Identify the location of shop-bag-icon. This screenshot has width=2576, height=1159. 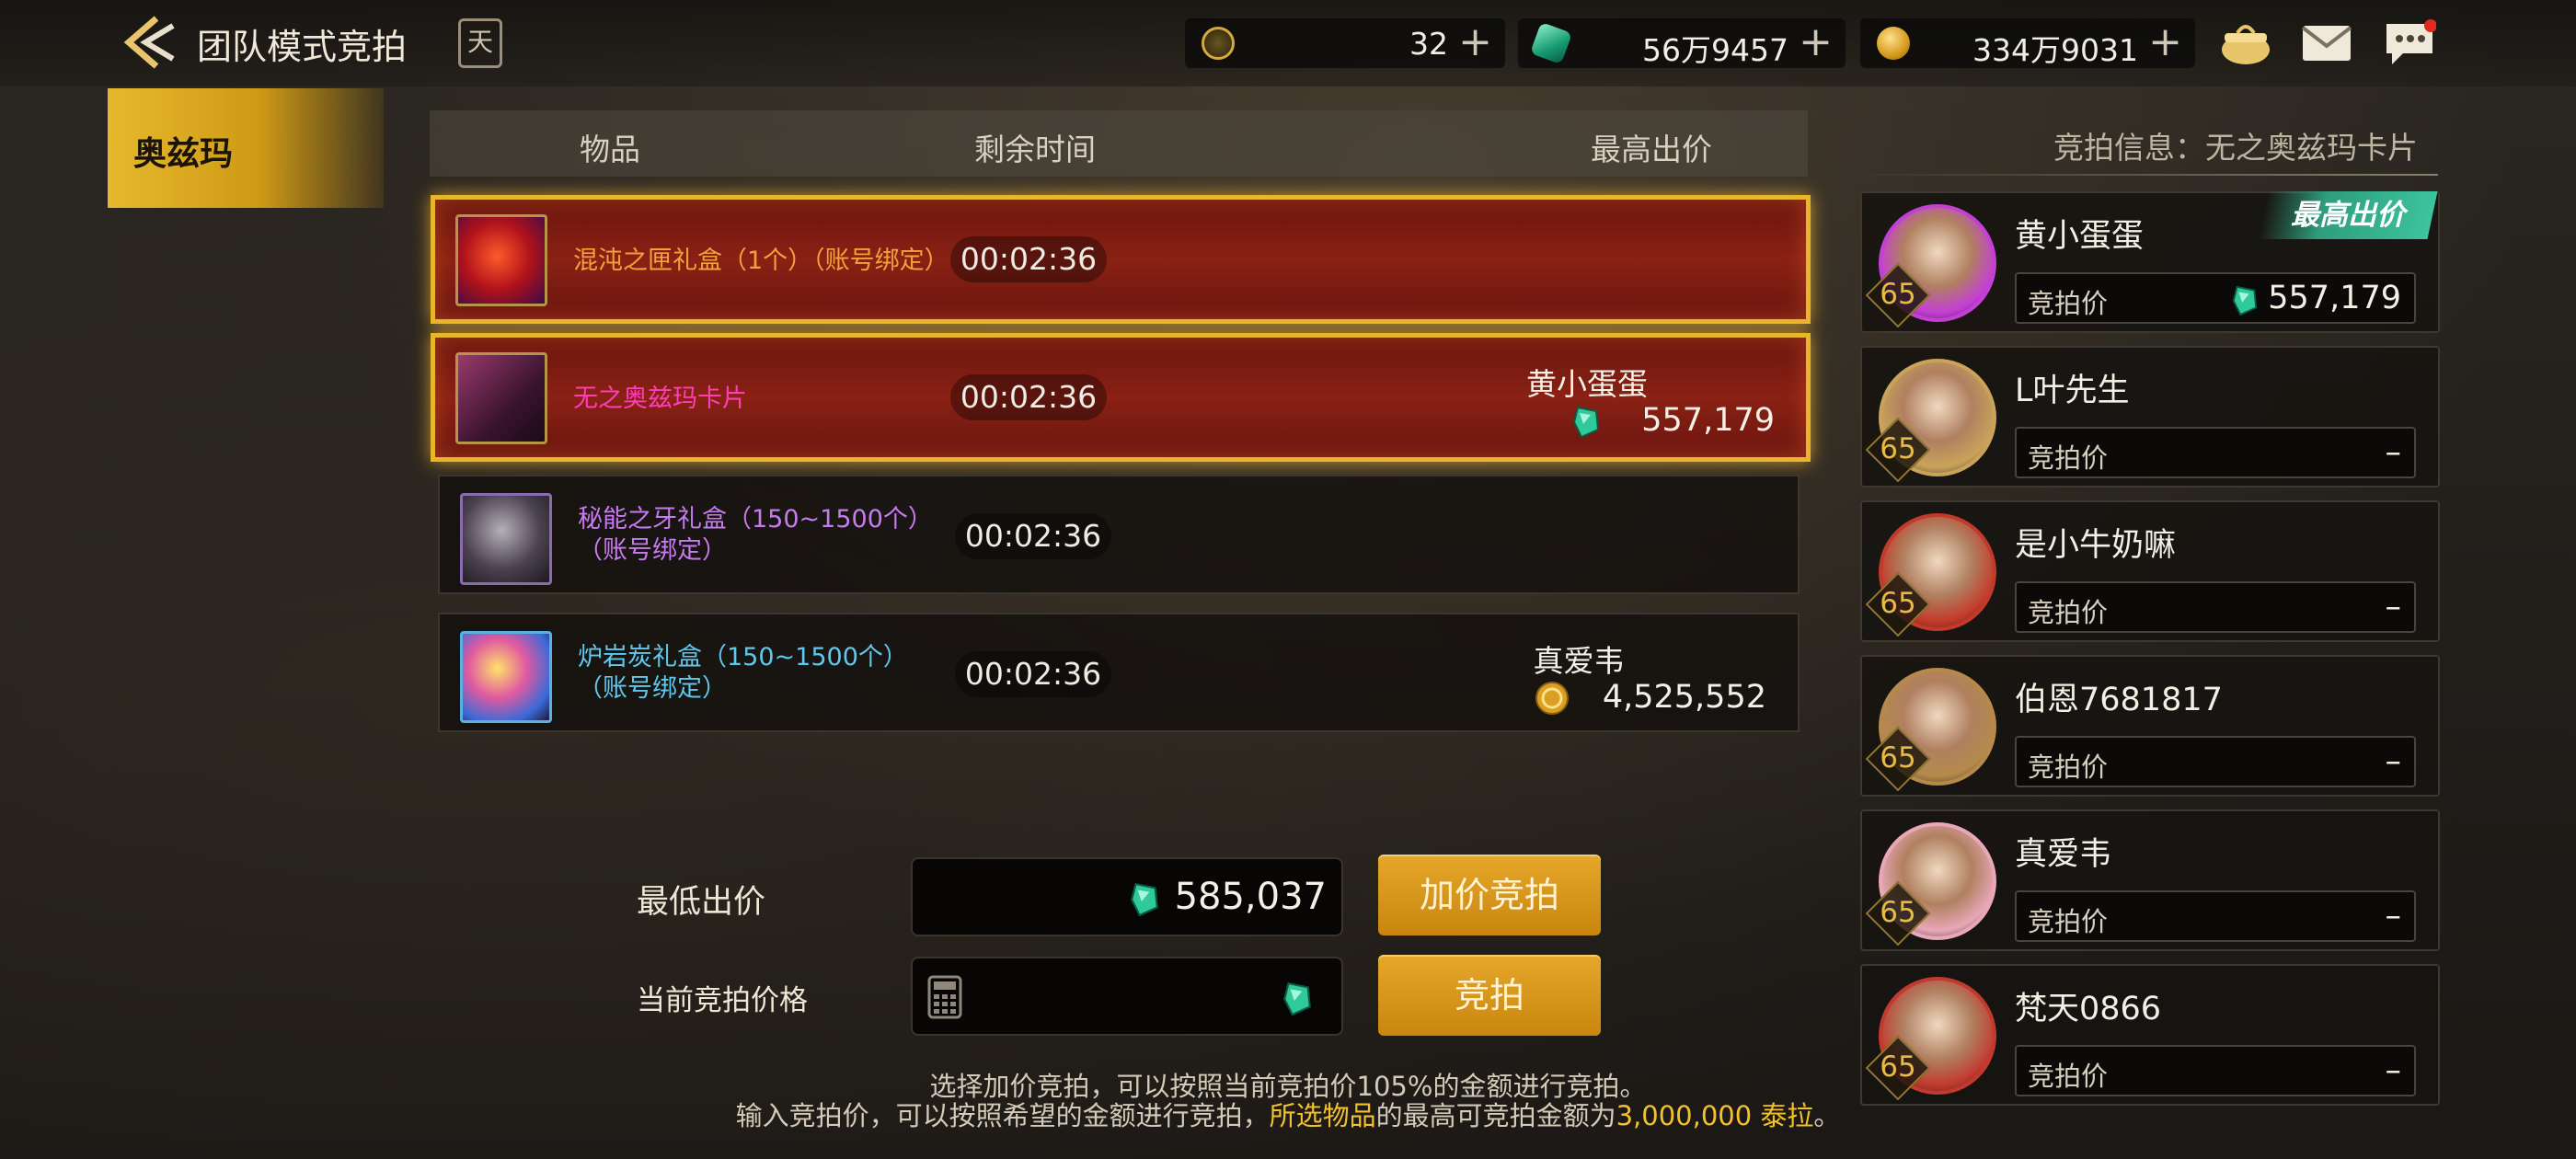
(2245, 43).